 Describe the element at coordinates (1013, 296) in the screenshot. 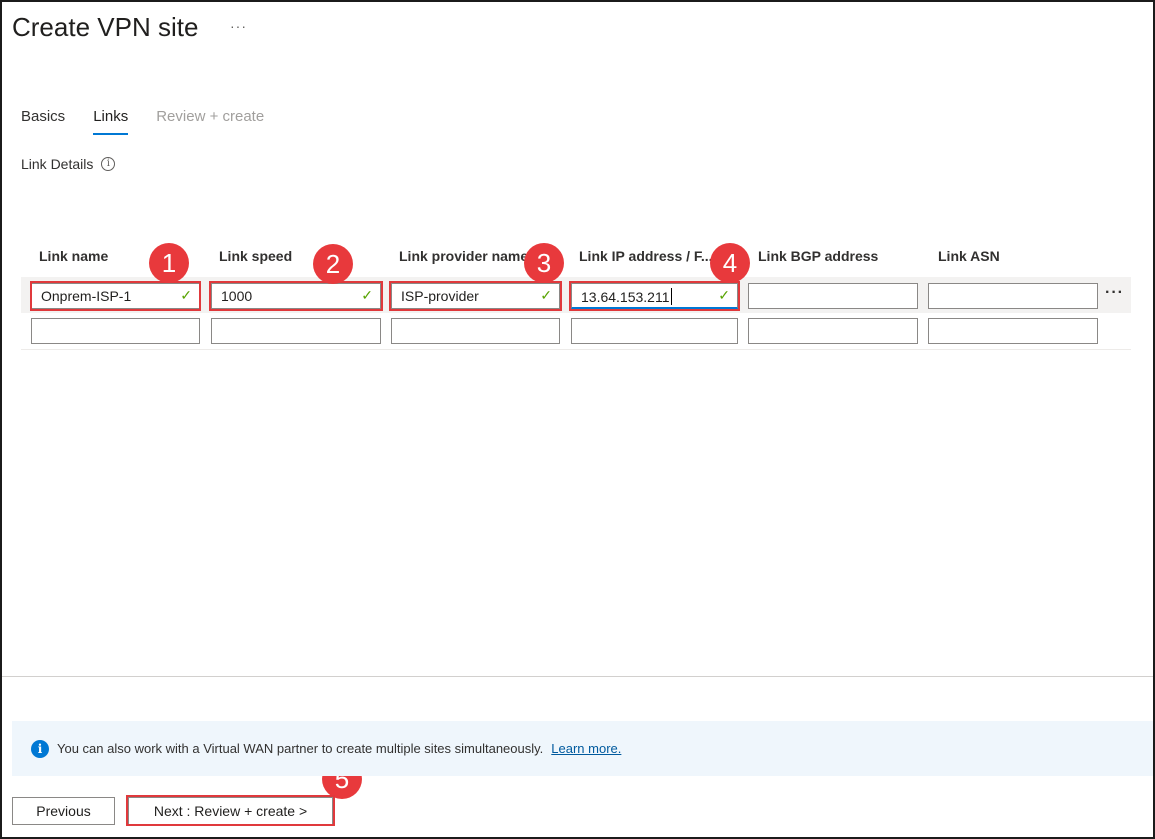

I see `link-asn-input` at that location.